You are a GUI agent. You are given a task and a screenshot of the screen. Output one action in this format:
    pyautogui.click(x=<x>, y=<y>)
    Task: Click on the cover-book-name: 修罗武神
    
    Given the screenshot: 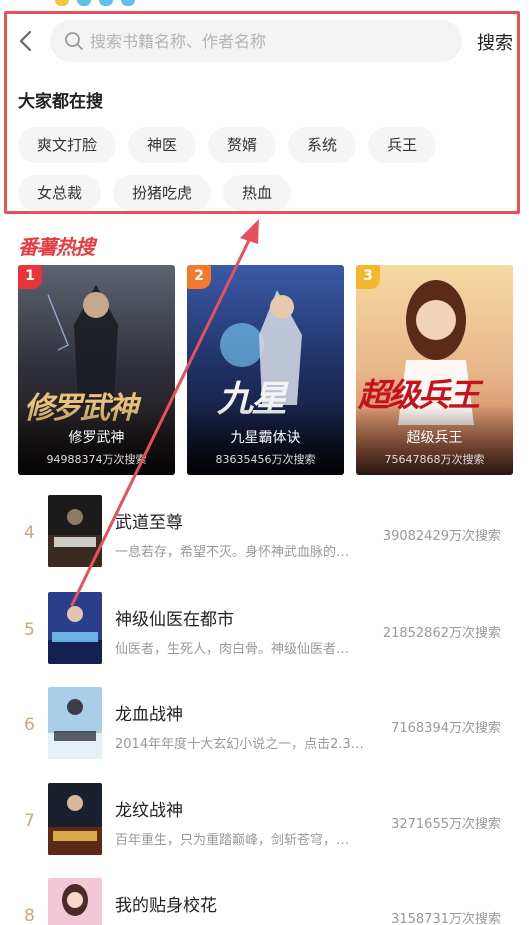 What is the action you would take?
    pyautogui.click(x=96, y=438)
    